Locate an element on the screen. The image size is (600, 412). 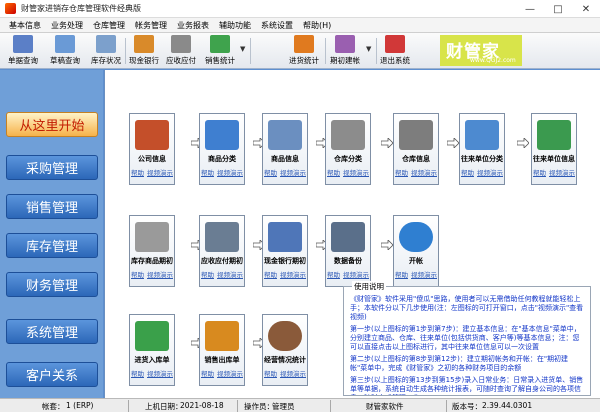
sidebar-item-crm: 客户关系 is located at coordinates (52, 374).